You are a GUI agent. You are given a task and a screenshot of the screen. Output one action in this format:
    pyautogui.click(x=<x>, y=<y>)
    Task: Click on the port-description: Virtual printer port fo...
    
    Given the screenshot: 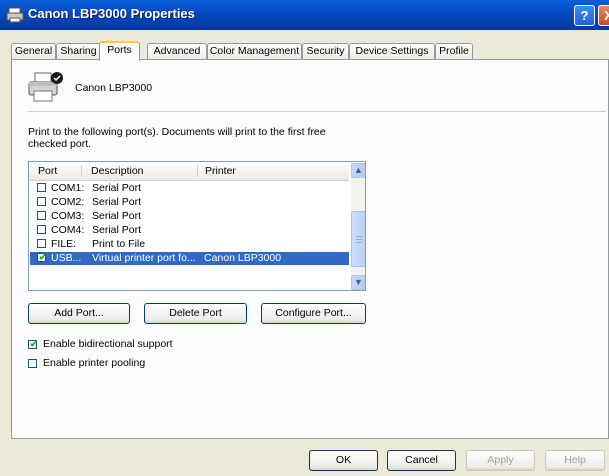 What is the action you would take?
    pyautogui.click(x=144, y=258)
    